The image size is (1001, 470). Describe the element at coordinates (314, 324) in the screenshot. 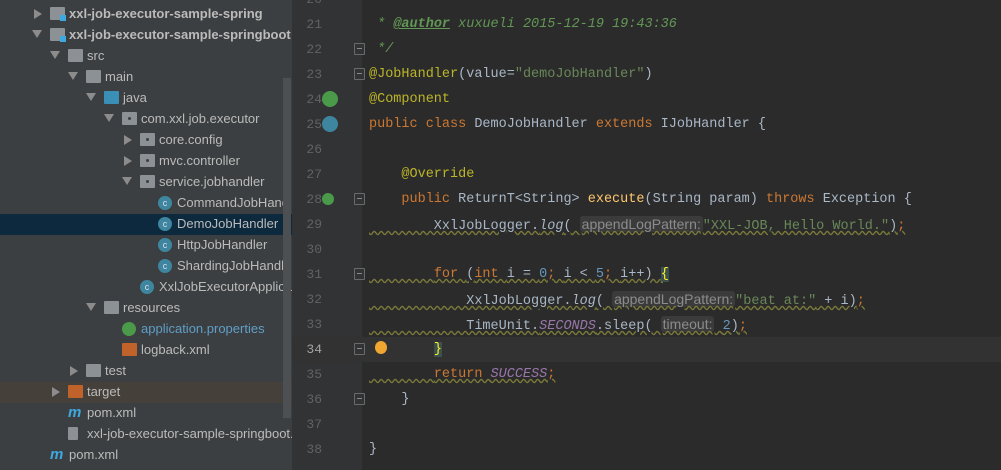

I see `line-number: 33` at that location.